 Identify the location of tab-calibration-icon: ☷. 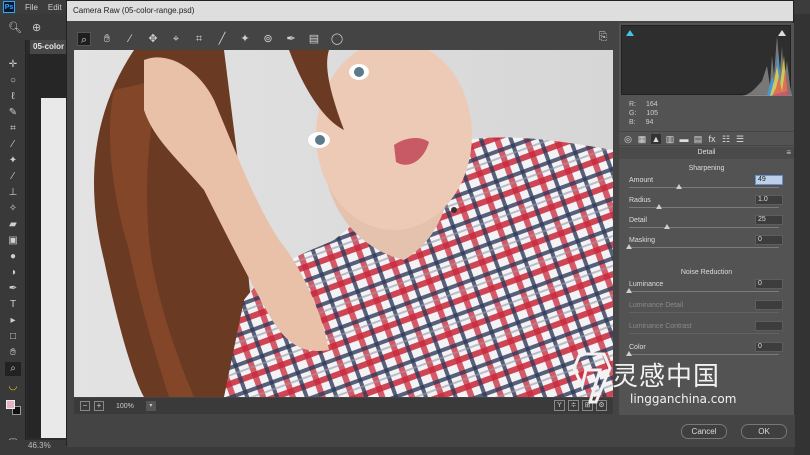
(726, 139).